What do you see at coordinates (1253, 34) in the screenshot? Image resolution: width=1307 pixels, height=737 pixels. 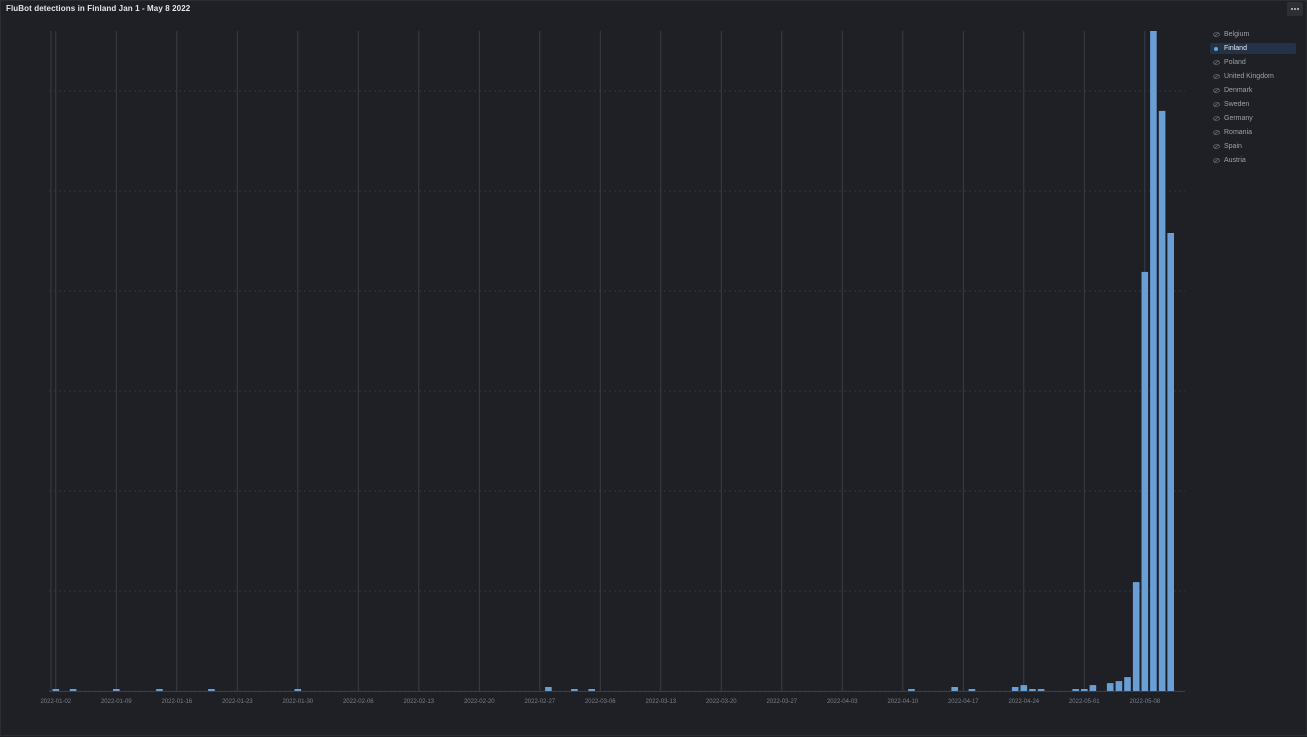 I see `legend-item-belgium: Belgium` at bounding box center [1253, 34].